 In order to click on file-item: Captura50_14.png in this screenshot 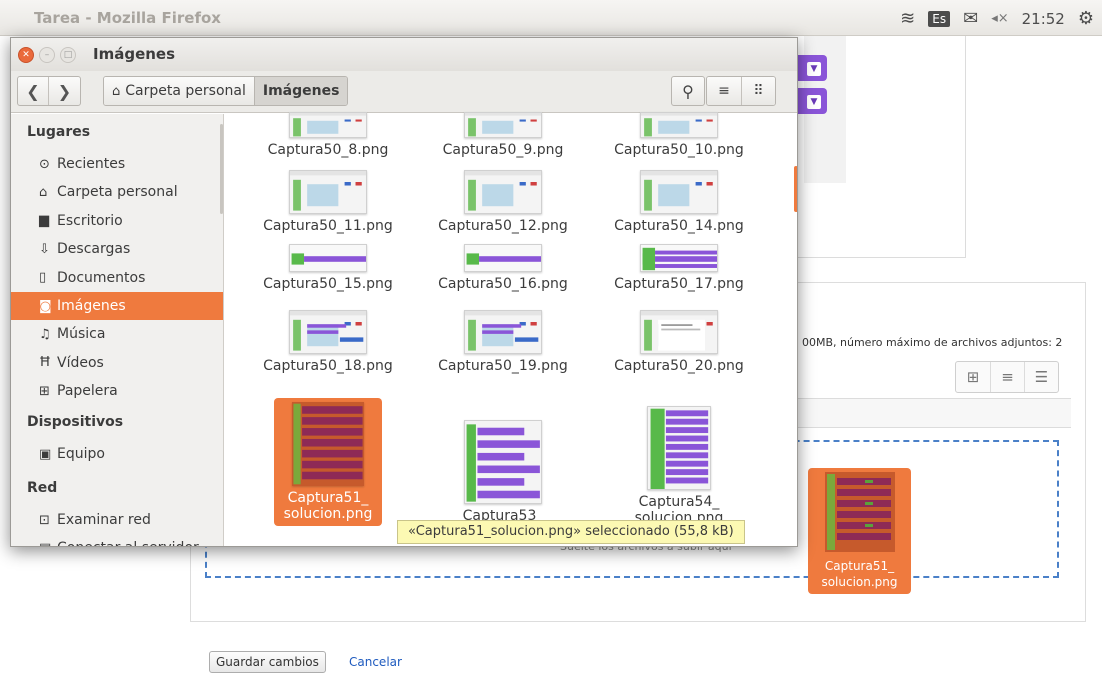, I will do `click(679, 202)`.